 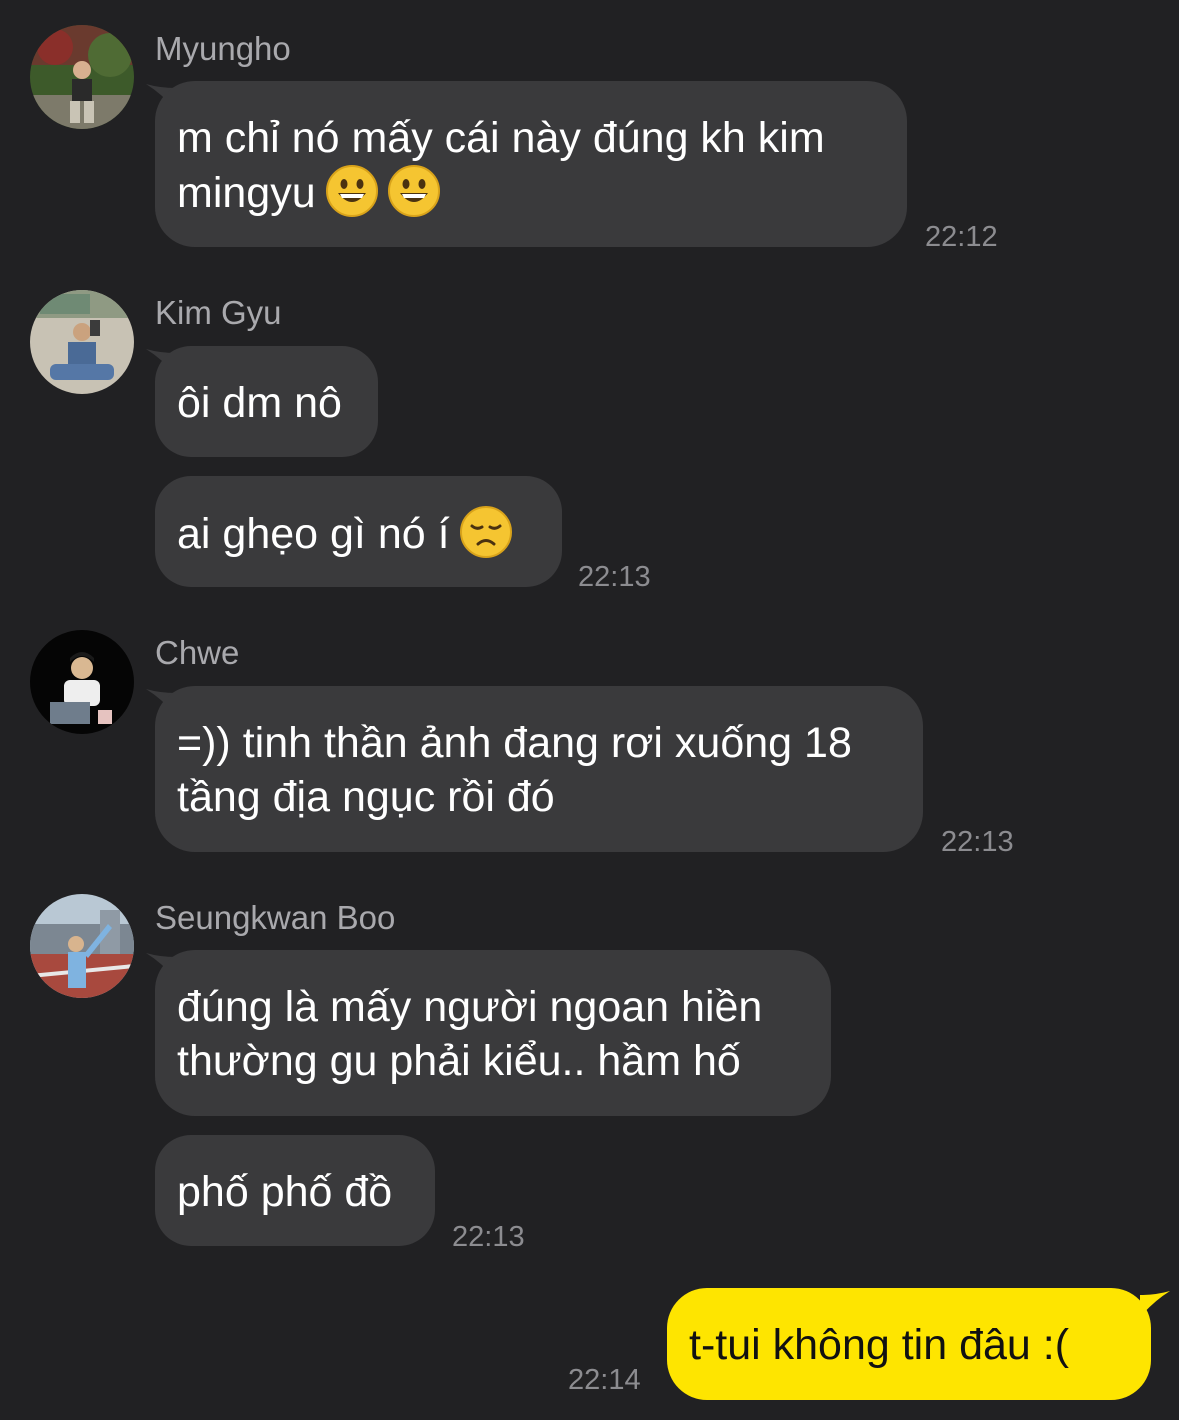 What do you see at coordinates (285, 1192) in the screenshot?
I see `message-text: phố phố đồ` at bounding box center [285, 1192].